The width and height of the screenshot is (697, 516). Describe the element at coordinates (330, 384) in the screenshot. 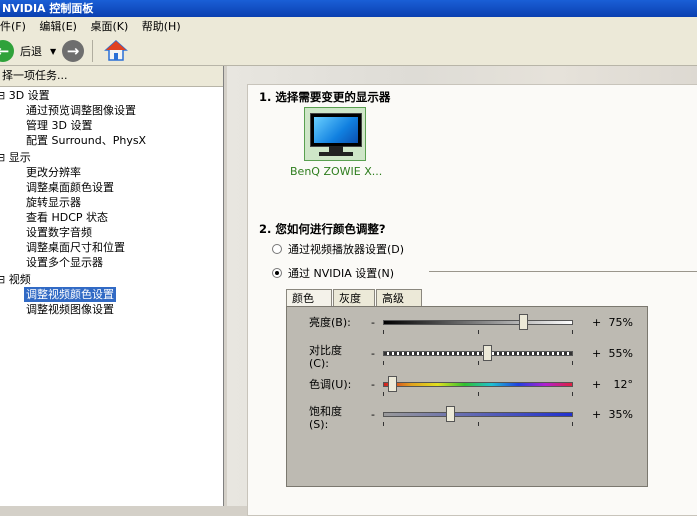

I see `slider-label: 色调(U):` at that location.